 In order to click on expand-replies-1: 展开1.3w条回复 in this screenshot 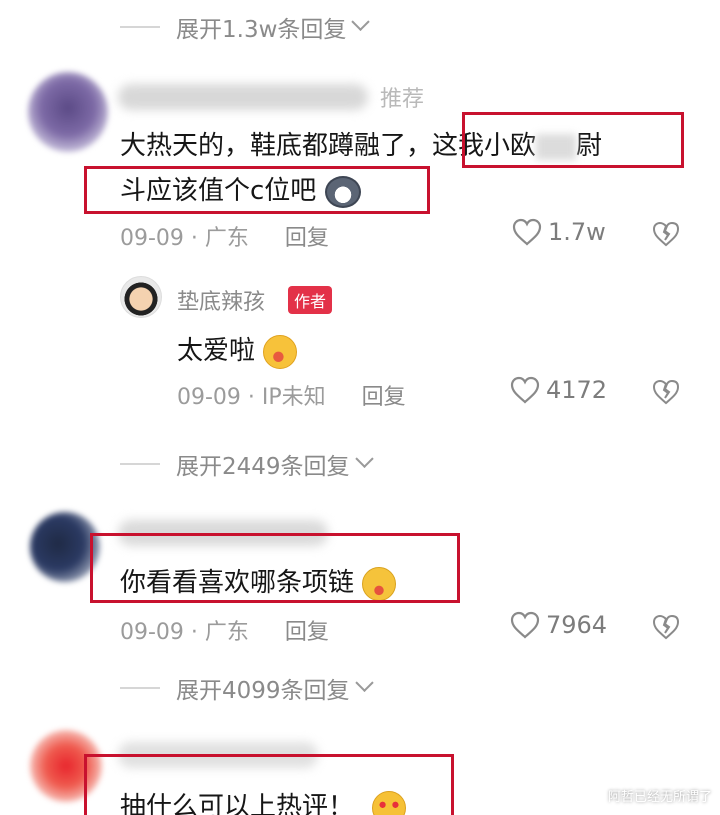, I will do `click(245, 27)`.